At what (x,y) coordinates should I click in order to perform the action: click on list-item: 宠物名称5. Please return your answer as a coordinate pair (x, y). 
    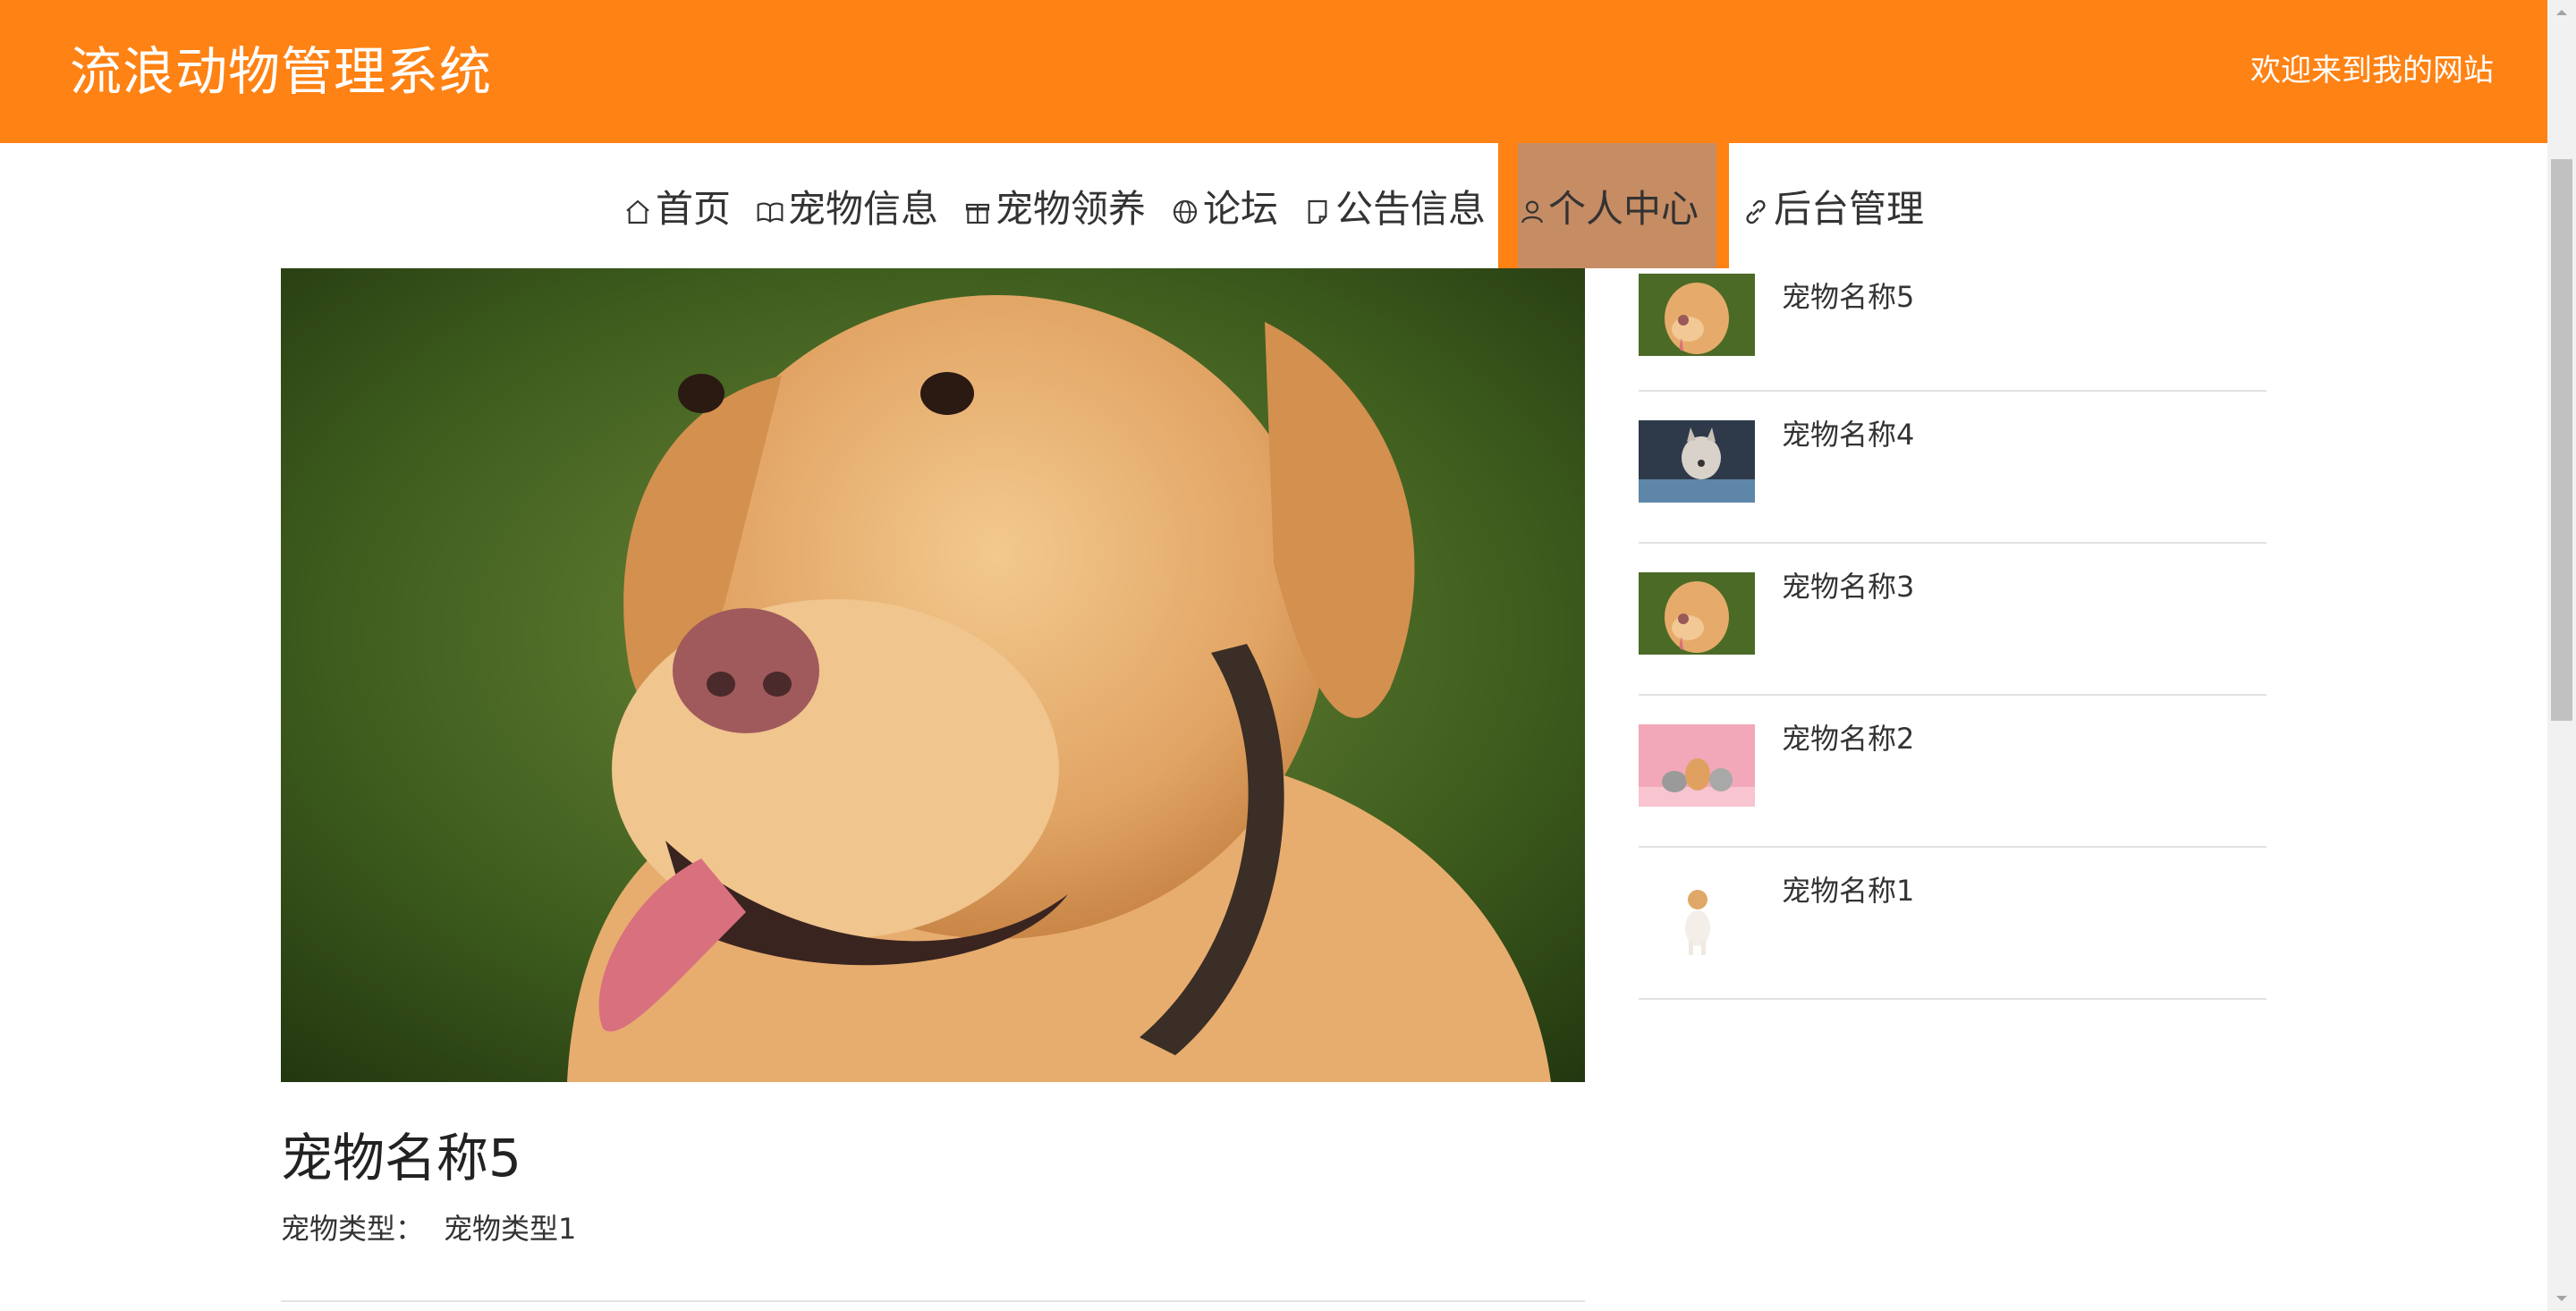
    Looking at the image, I should click on (1953, 330).